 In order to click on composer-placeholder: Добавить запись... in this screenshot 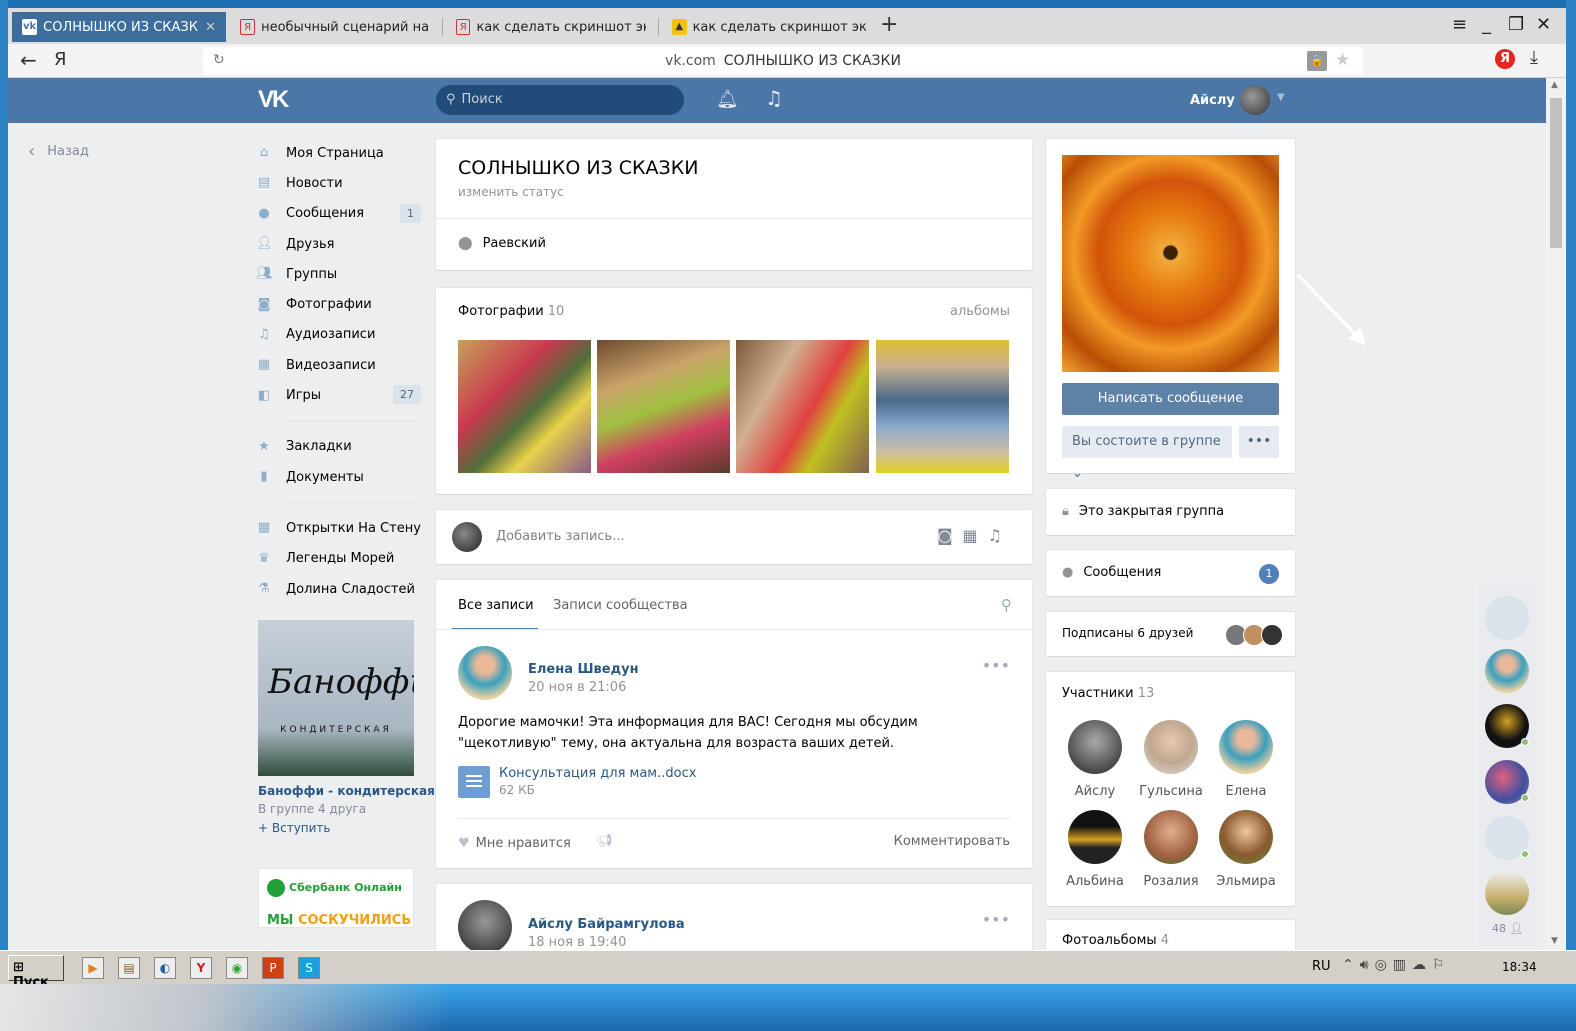, I will do `click(560, 536)`.